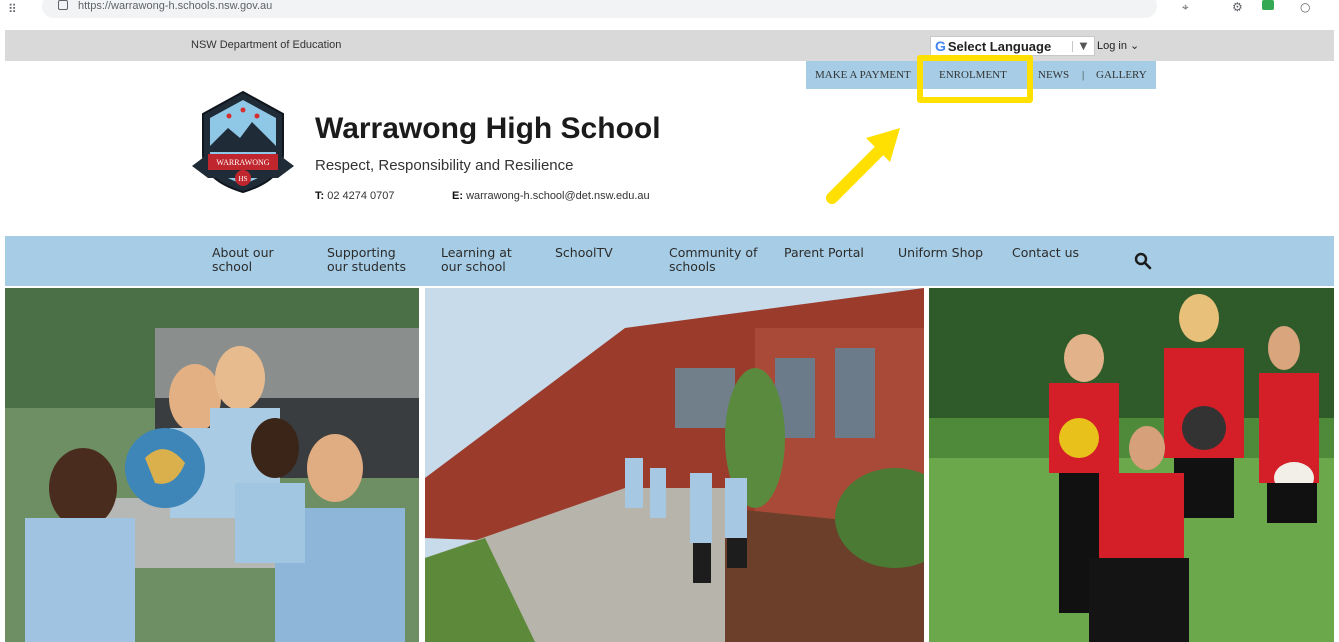  I want to click on department-name: NSW Department of Education, so click(266, 45).